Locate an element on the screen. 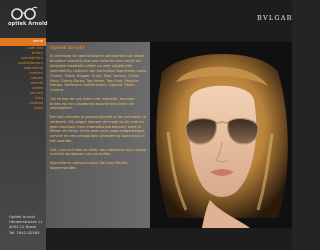  nav-item-home: home is located at coordinates (23, 42).